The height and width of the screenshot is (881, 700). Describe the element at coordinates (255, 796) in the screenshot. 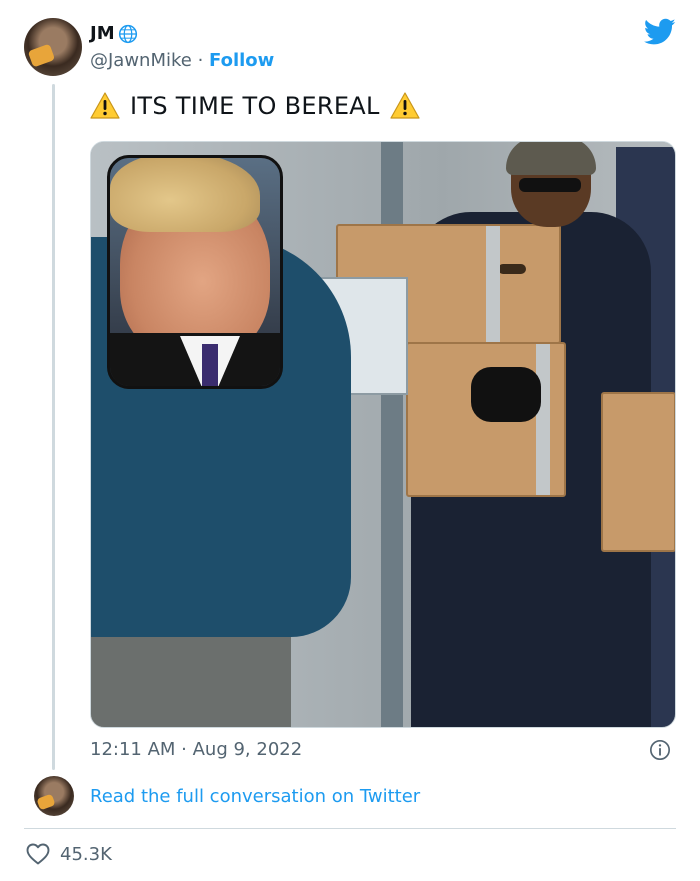

I see `read-conversation-link: Read the full conversation on Twitter` at that location.